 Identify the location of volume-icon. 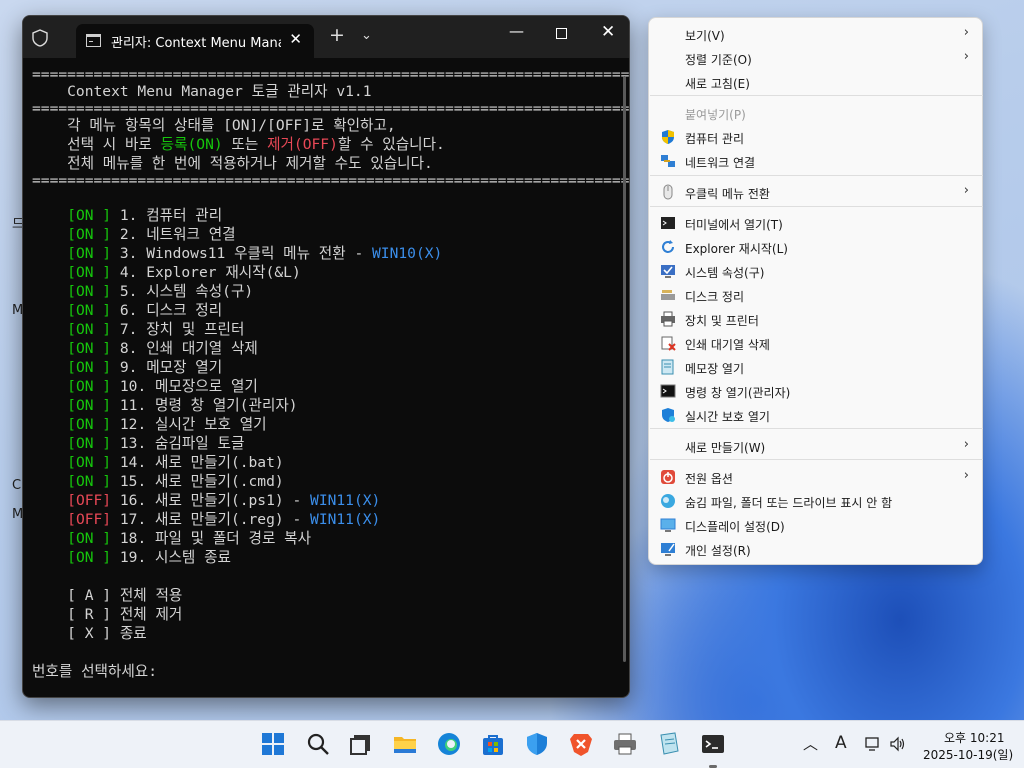
(898, 744).